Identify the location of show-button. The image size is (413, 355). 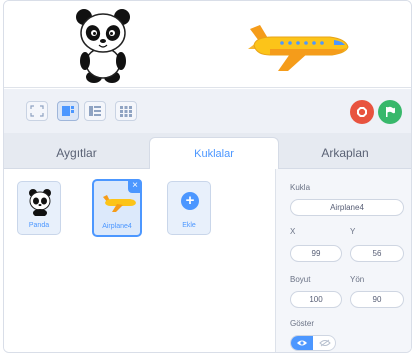
(302, 343).